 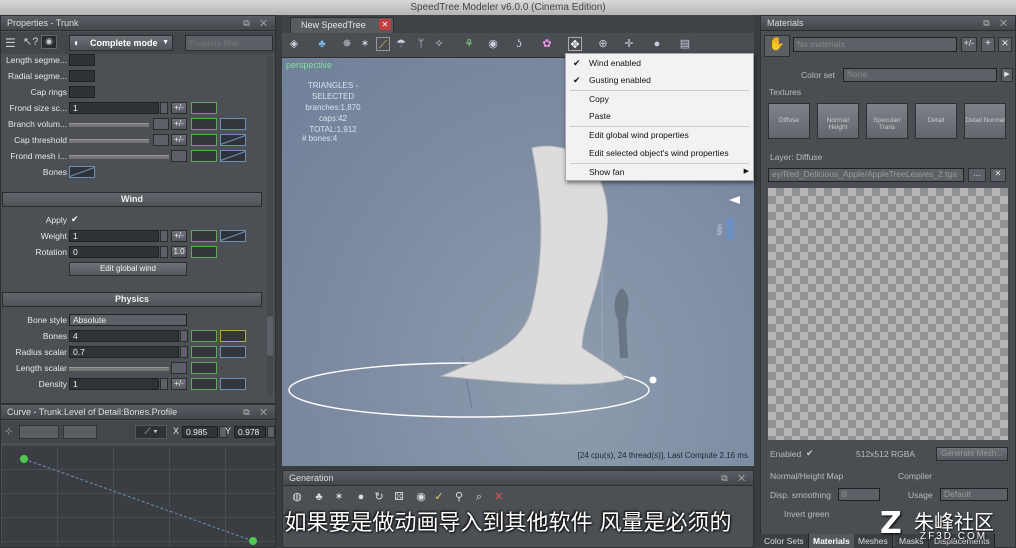 I want to click on y-spinner, so click(x=271, y=432).